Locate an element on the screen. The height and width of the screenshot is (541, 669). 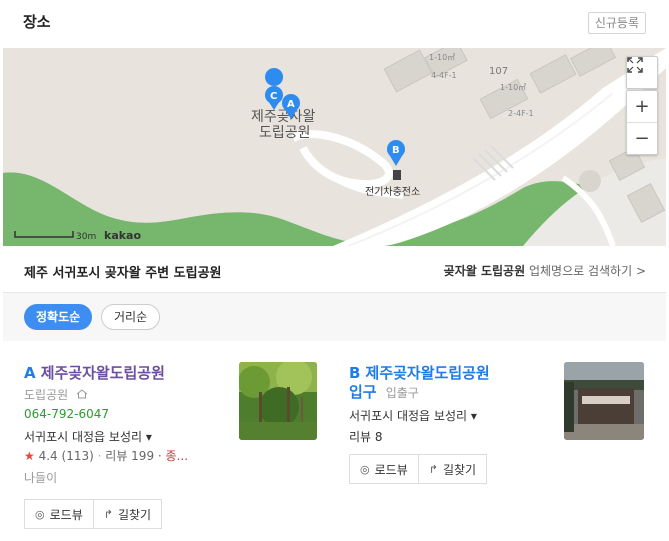
star-icon: ★ is located at coordinates (29, 456).